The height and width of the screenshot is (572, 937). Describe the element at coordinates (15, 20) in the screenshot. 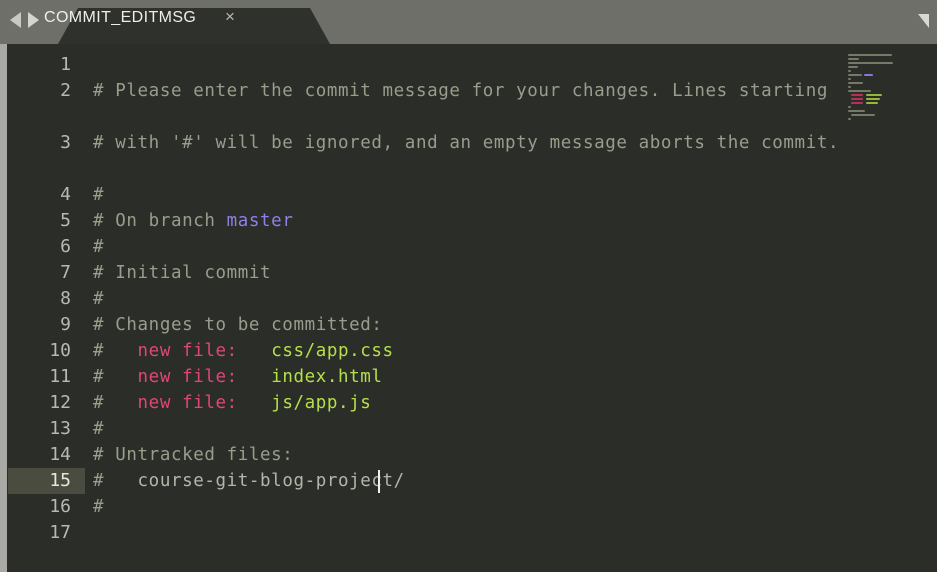

I see `triangle-left-icon` at that location.